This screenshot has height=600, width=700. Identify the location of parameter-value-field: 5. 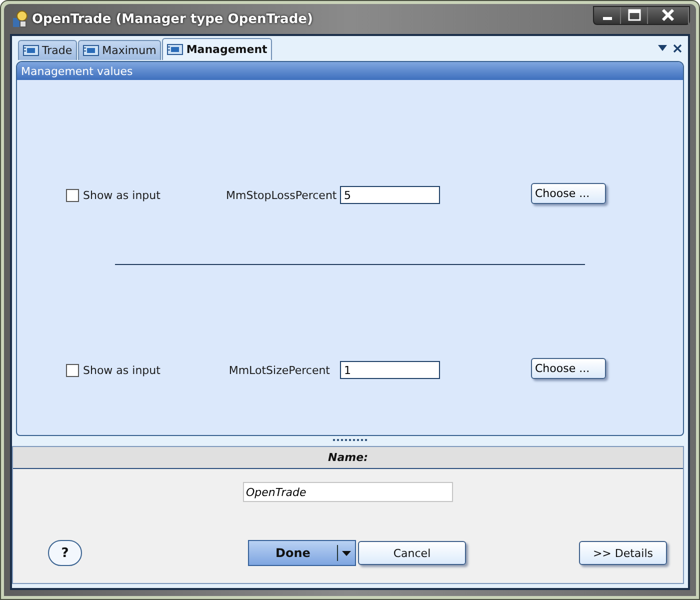
(390, 195).